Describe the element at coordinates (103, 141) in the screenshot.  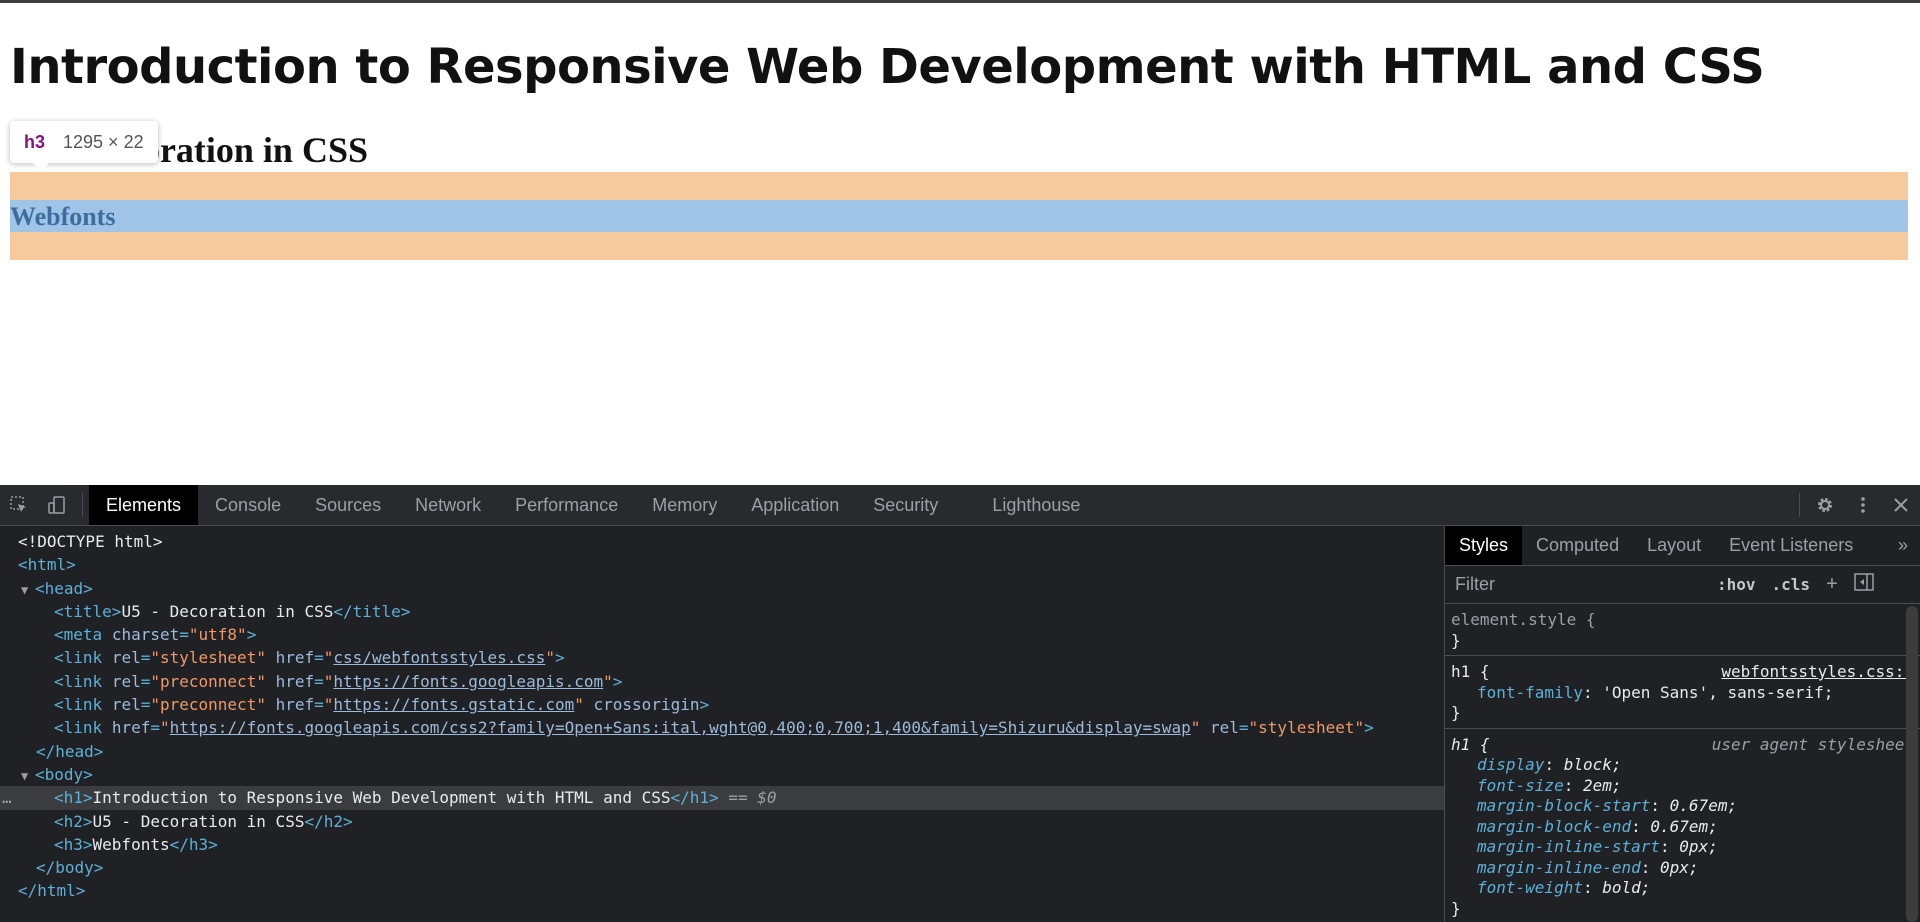
I see `tooltip-size: 1295 × 22` at that location.